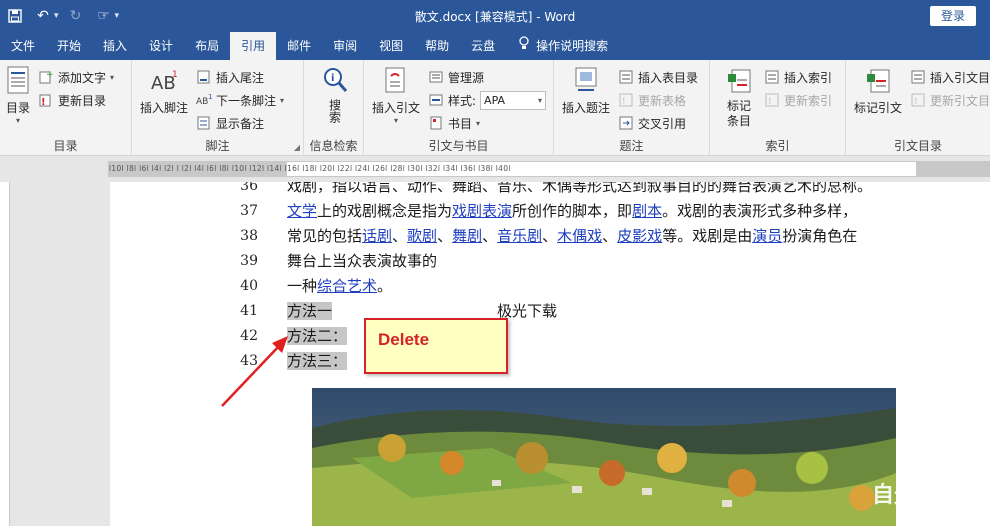 The image size is (990, 526). Describe the element at coordinates (112, 77) in the screenshot. I see `add-text-dropdown-icon: ▾` at that location.